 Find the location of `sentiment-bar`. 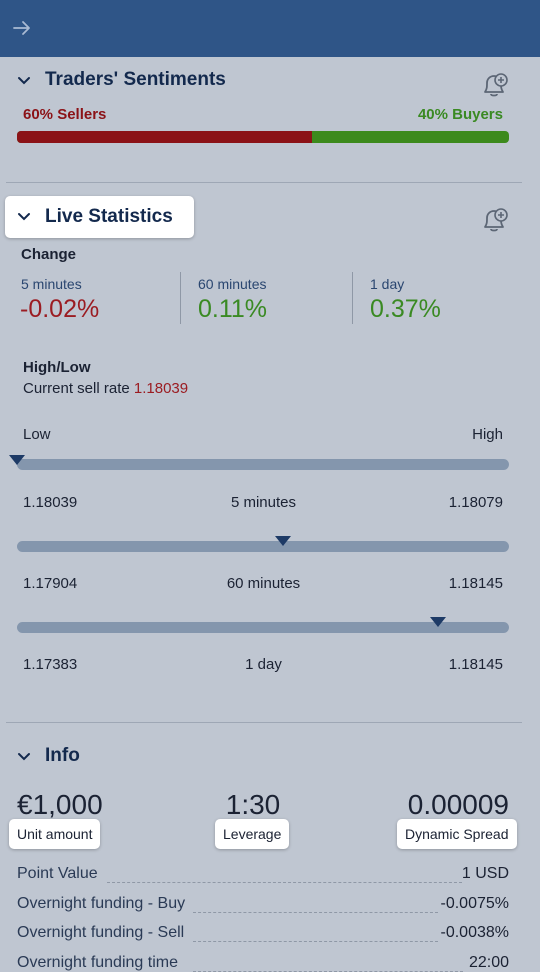

sentiment-bar is located at coordinates (263, 137).